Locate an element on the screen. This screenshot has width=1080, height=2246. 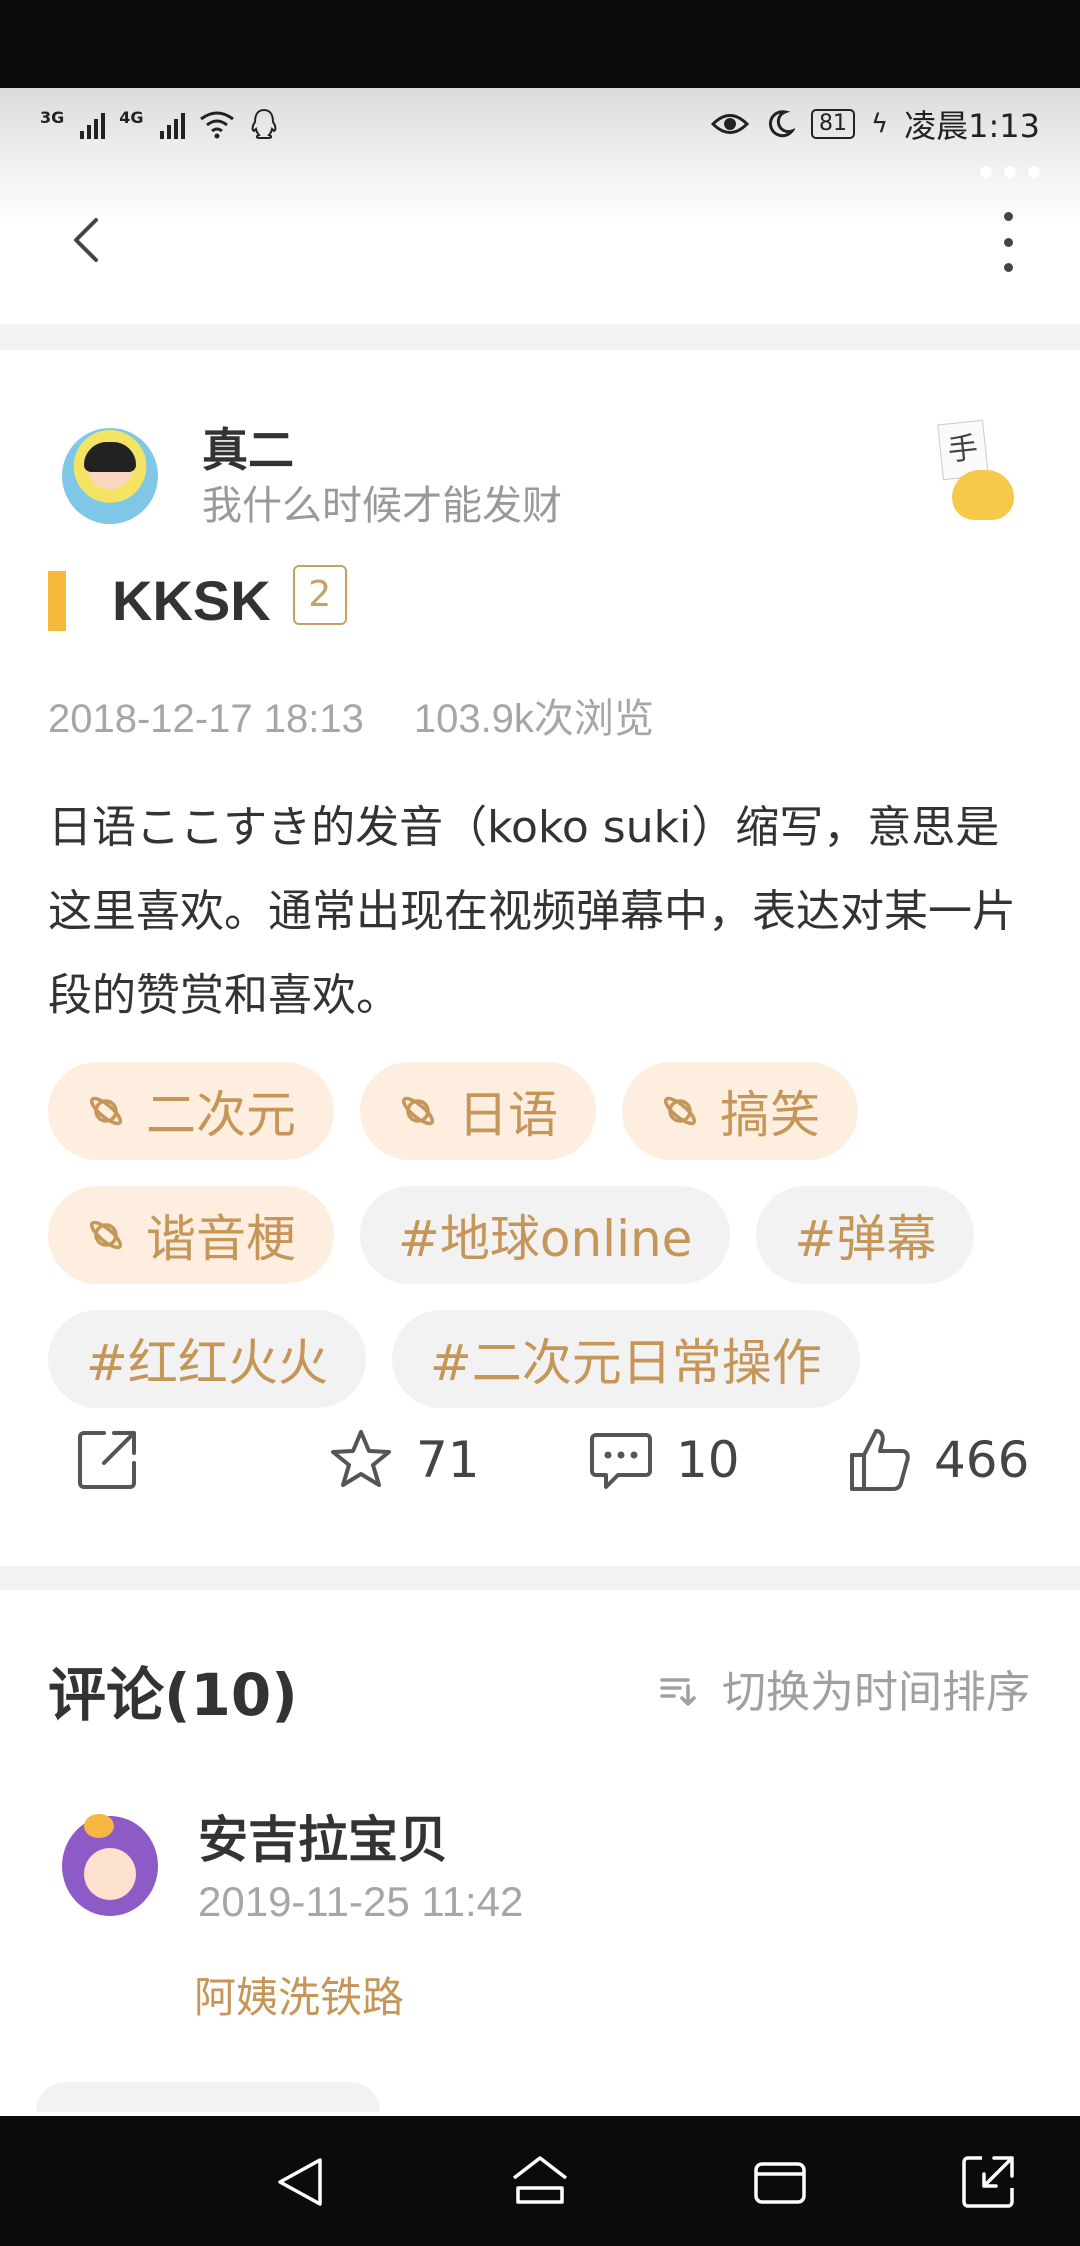
network-3g-label: 3G is located at coordinates (52, 117).